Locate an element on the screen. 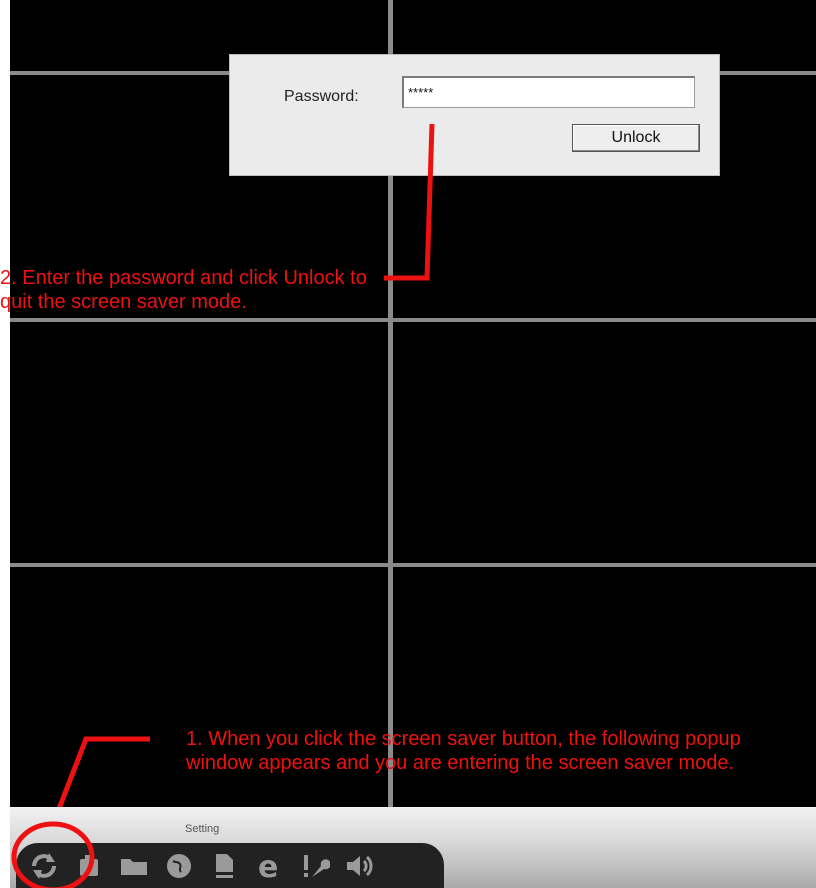  document-button is located at coordinates (224, 866).